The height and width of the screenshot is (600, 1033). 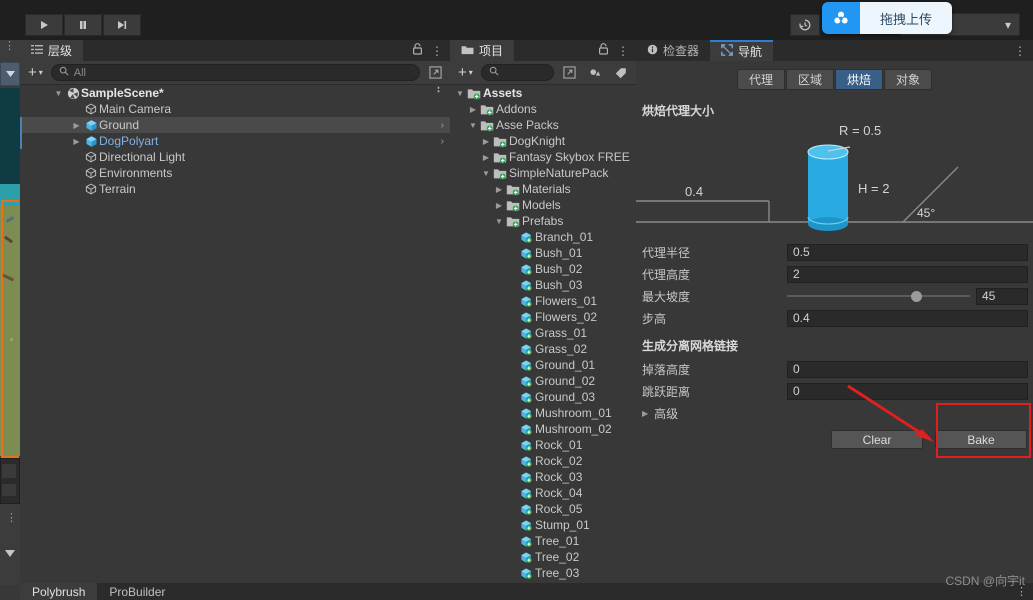 I want to click on project-item-bush-01: Bush_01, so click(x=543, y=253).